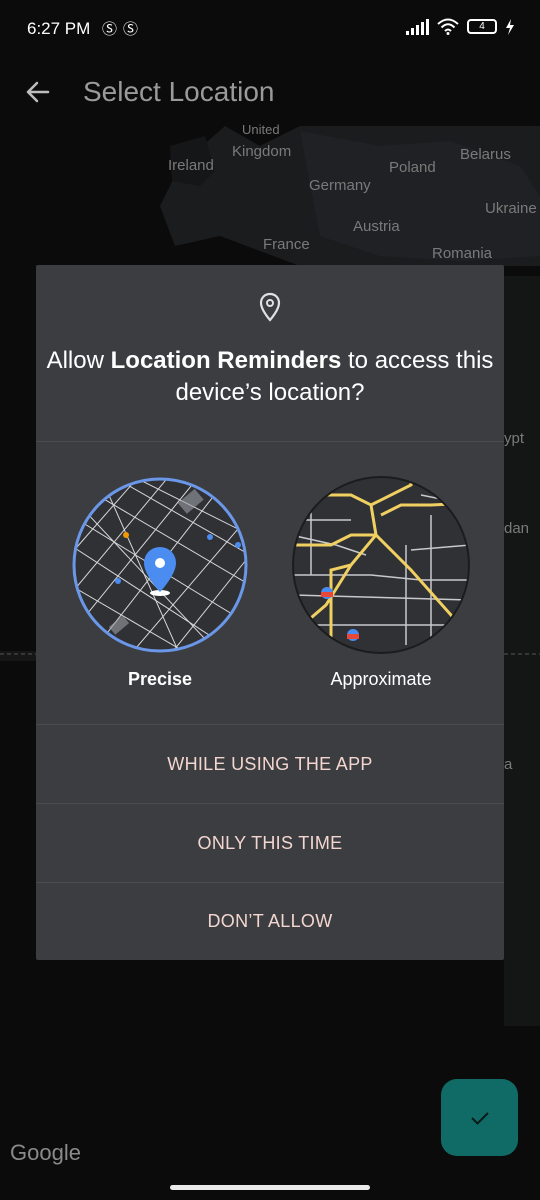 The image size is (540, 1200). Describe the element at coordinates (262, 151) in the screenshot. I see `map-label: Kingdom` at that location.